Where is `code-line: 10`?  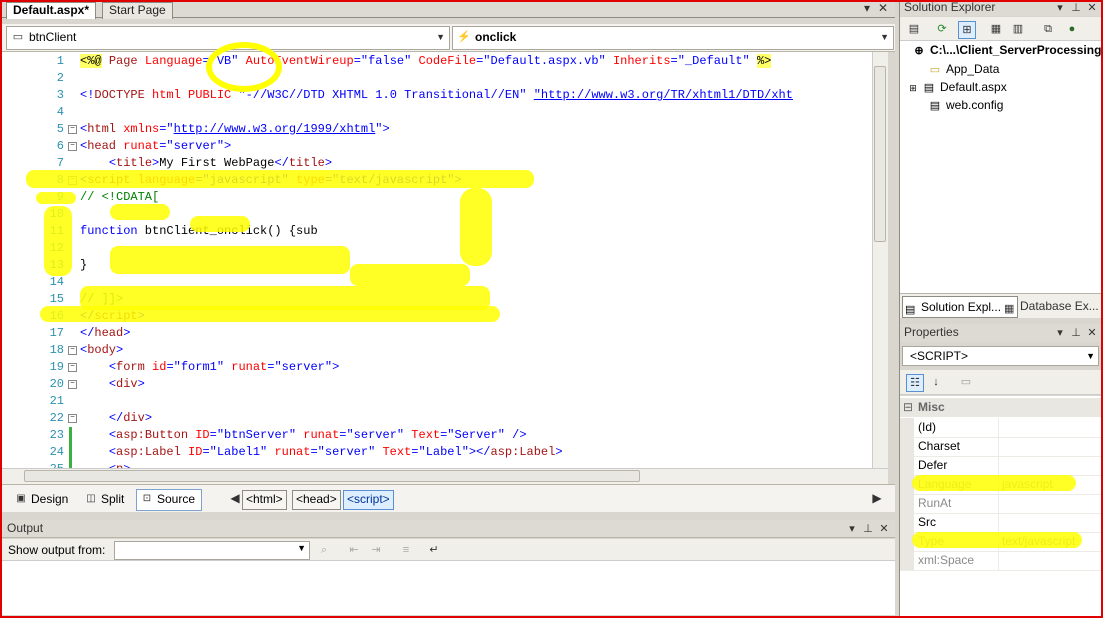 code-line: 10 is located at coordinates (445, 214).